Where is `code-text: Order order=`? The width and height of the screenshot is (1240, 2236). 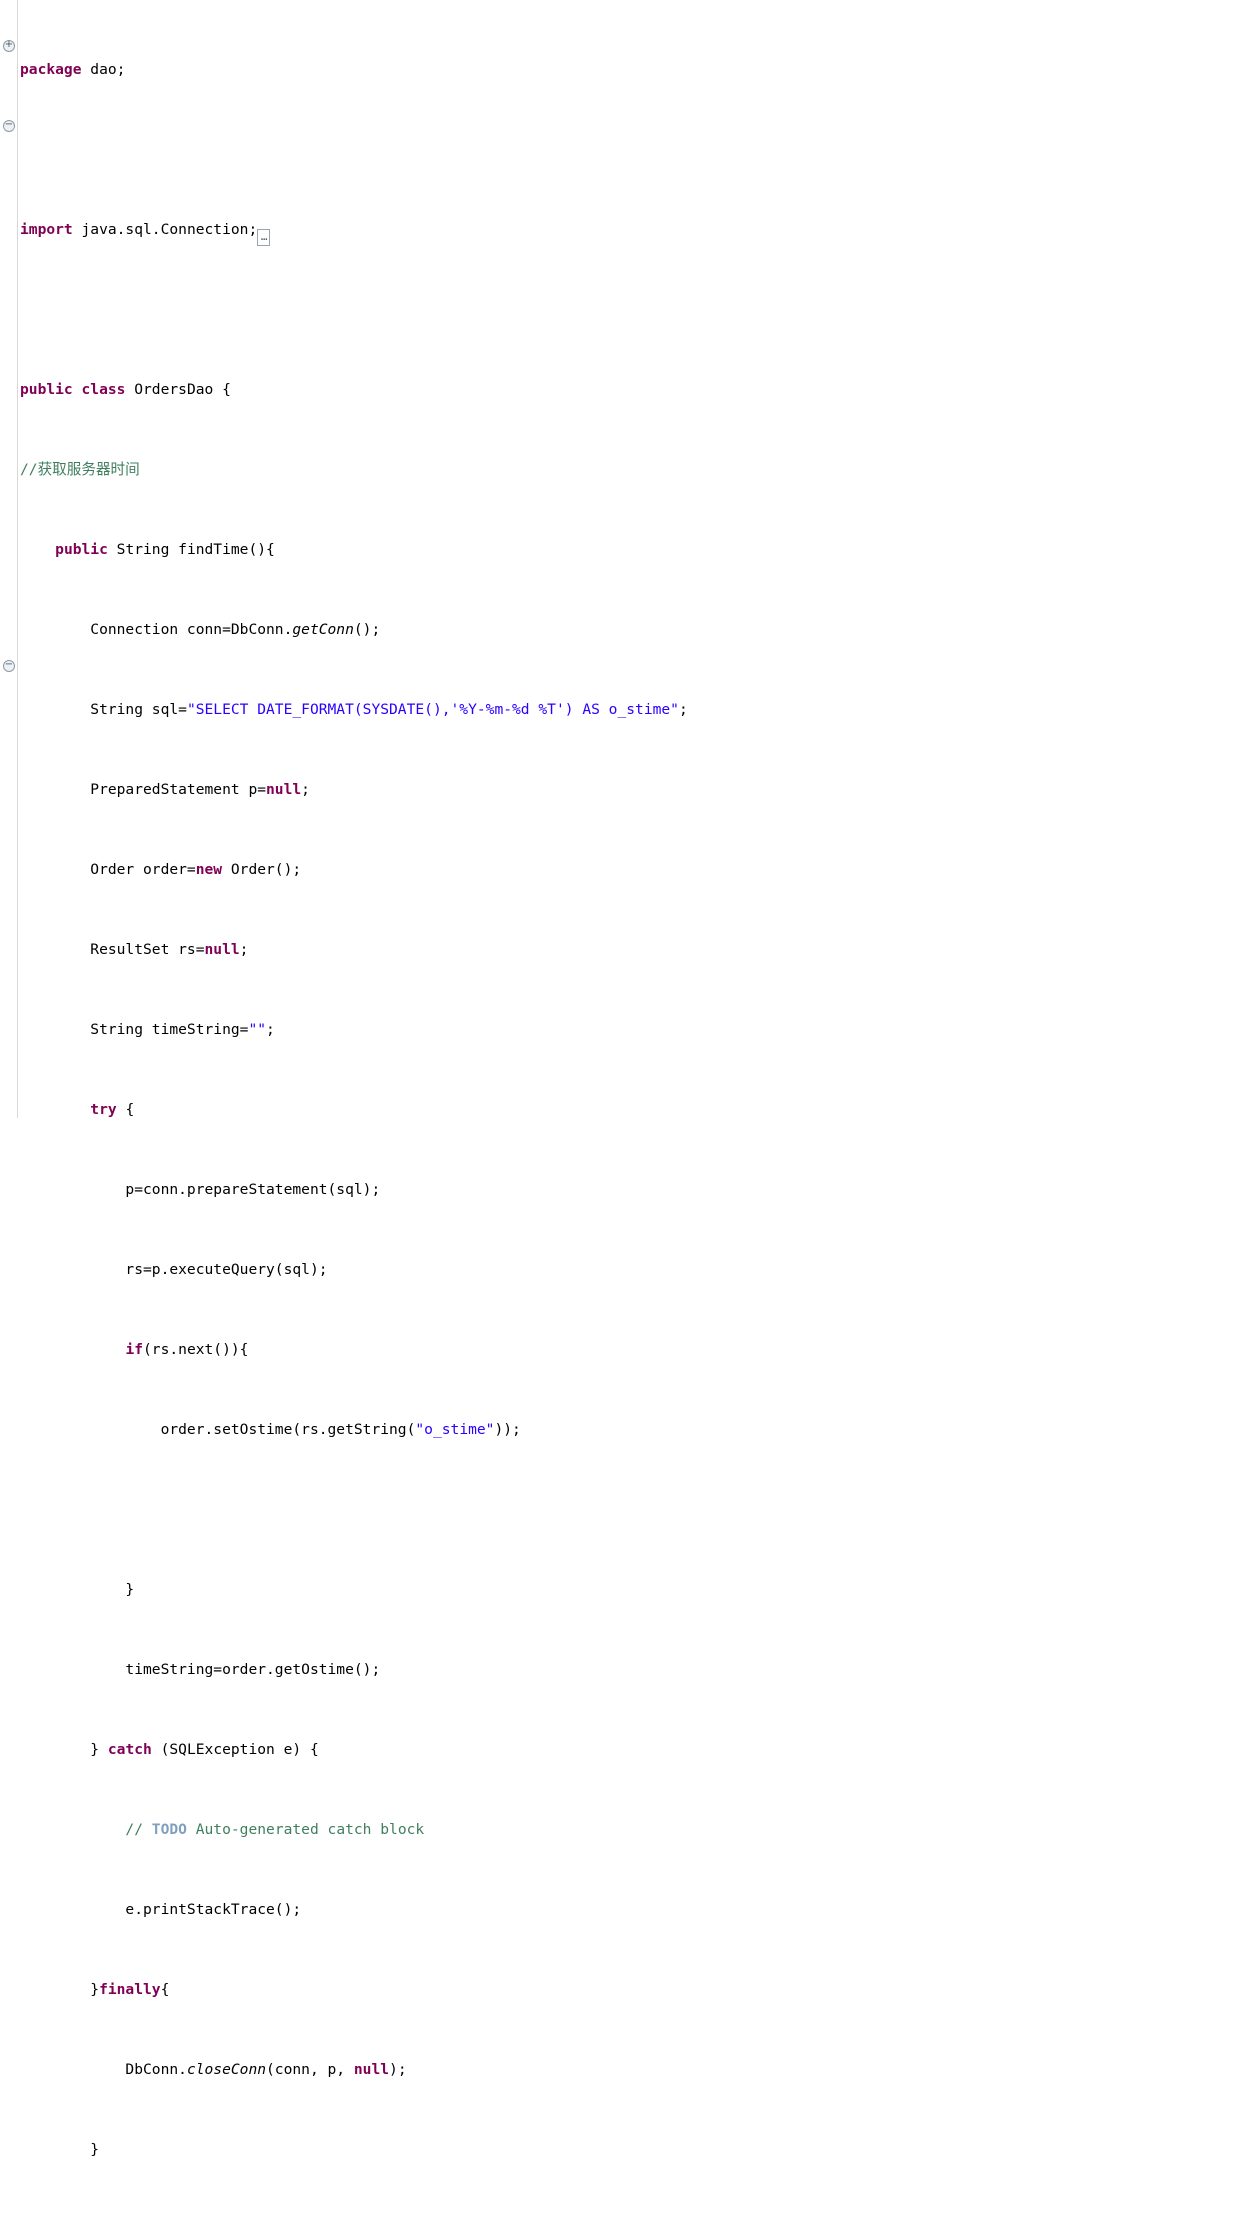 code-text: Order order= is located at coordinates (108, 869).